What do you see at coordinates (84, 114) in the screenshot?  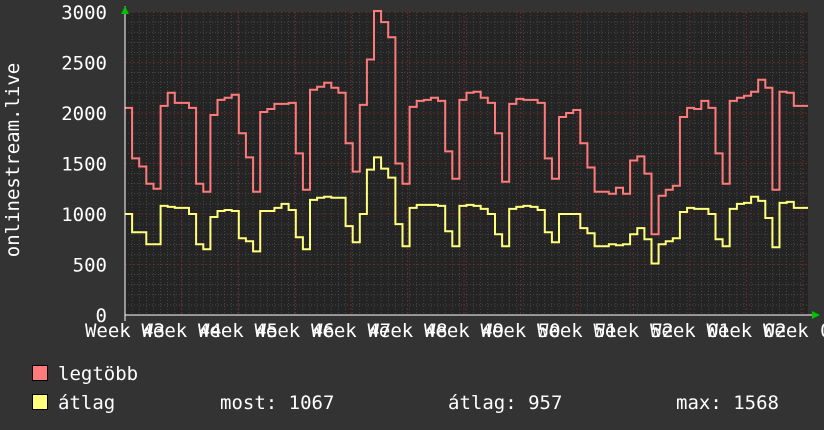 I see `y-tick-label: 2000` at bounding box center [84, 114].